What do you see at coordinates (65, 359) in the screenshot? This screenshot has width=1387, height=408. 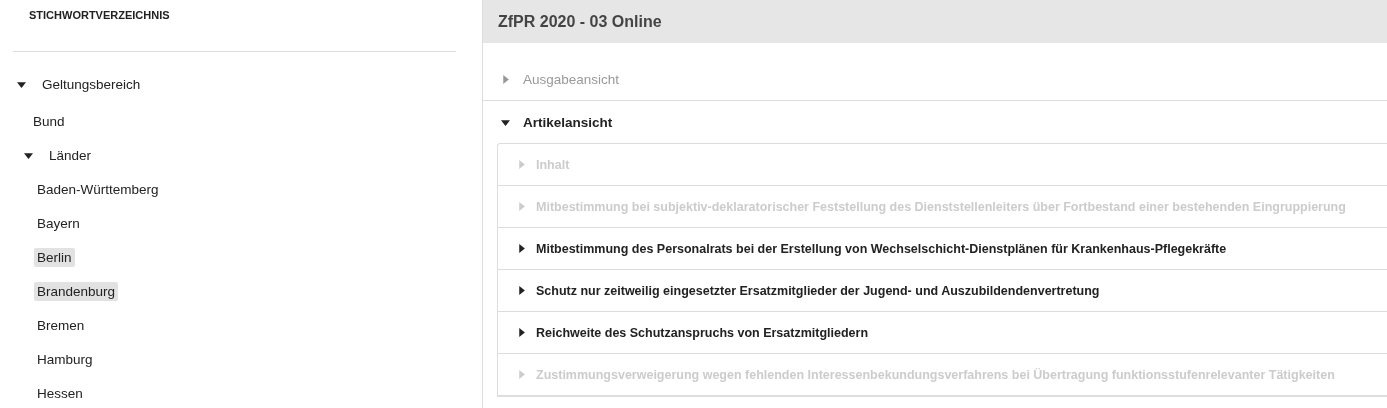 I see `tree-item: Hamburg` at bounding box center [65, 359].